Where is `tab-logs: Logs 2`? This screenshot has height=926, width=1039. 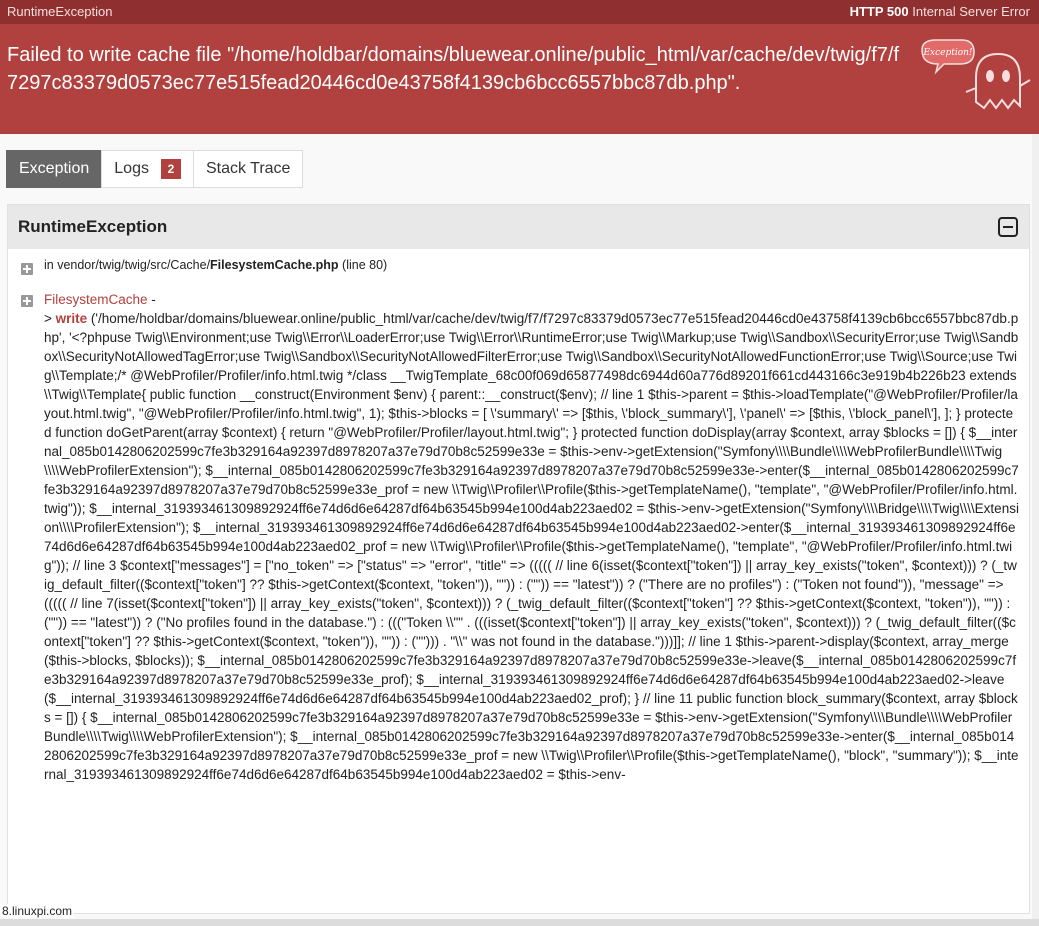 tab-logs: Logs 2 is located at coordinates (147, 169).